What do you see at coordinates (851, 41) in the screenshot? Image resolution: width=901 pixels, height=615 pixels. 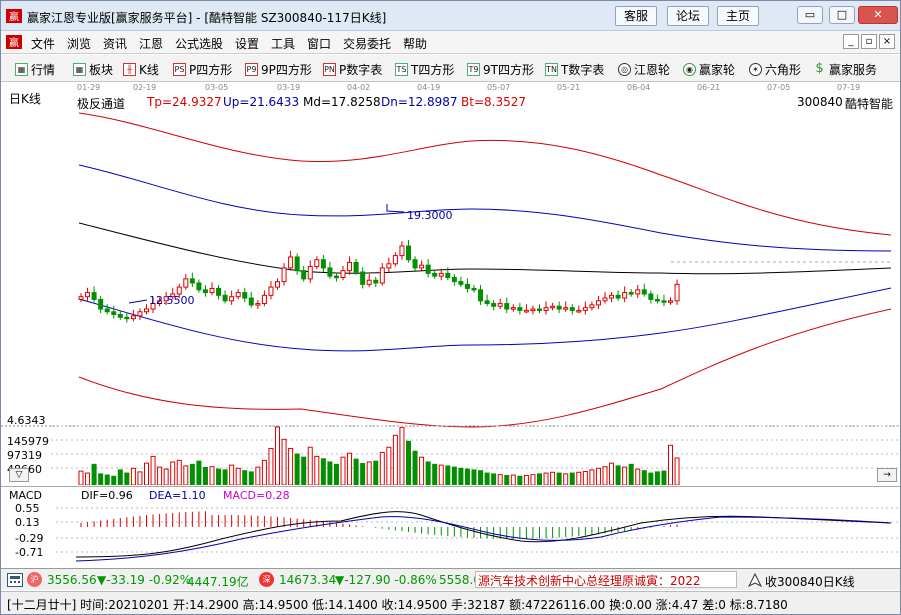 I see `mdi-minimize-button: _` at bounding box center [851, 41].